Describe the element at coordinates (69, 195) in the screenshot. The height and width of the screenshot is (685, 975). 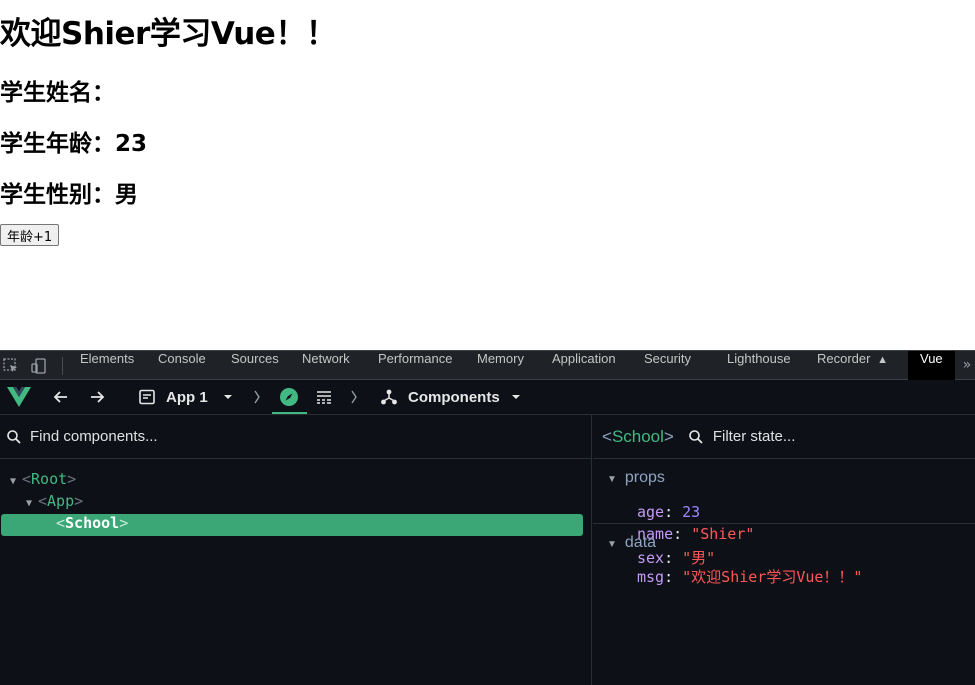
I see `student-sex-heading: 学生性别：男` at that location.